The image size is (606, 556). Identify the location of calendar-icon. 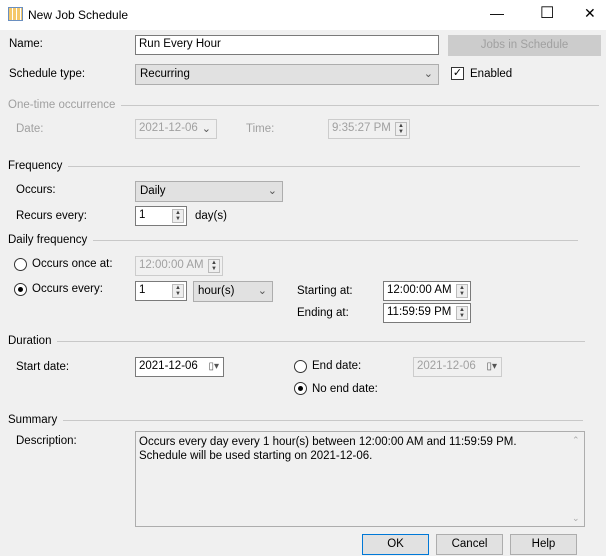
(15, 14).